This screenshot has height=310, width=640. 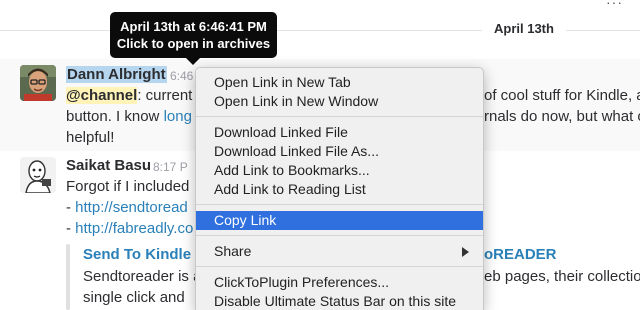 I want to click on message-text-line: Forgot if I included, so click(x=128, y=186).